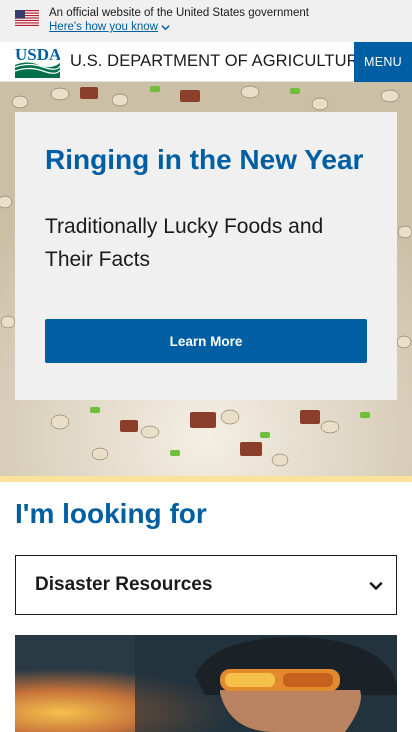  Describe the element at coordinates (111, 513) in the screenshot. I see `looking-for-title: I'm looking for` at that location.